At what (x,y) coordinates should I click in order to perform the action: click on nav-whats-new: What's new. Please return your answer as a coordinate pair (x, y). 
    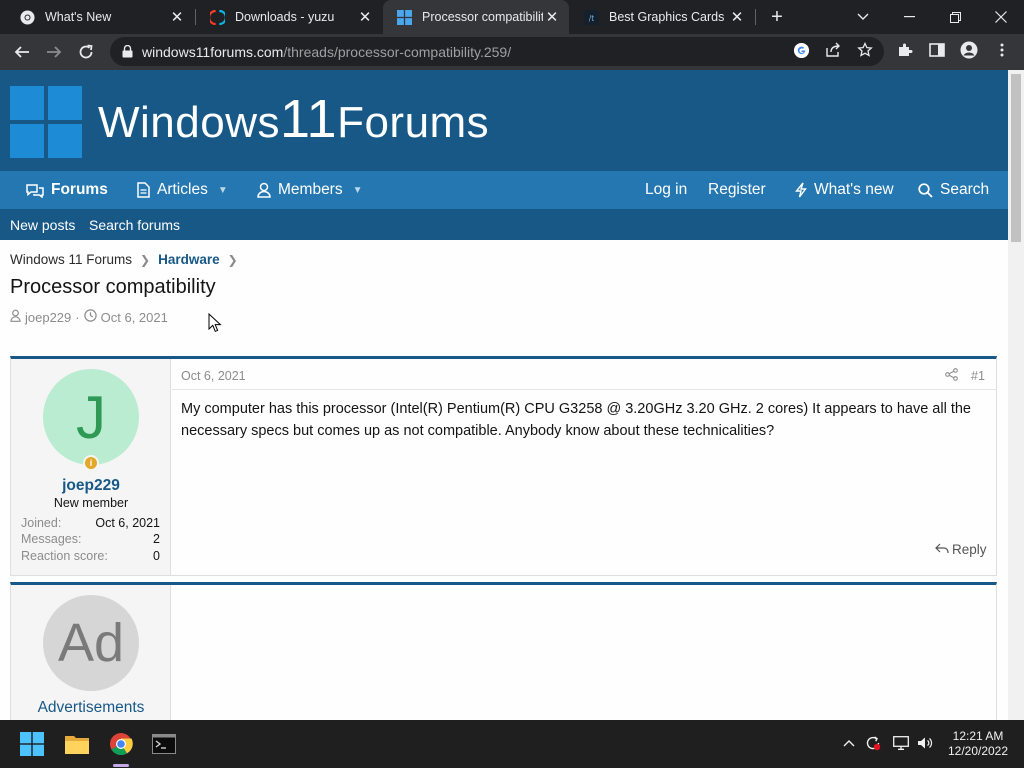
    Looking at the image, I should click on (844, 190).